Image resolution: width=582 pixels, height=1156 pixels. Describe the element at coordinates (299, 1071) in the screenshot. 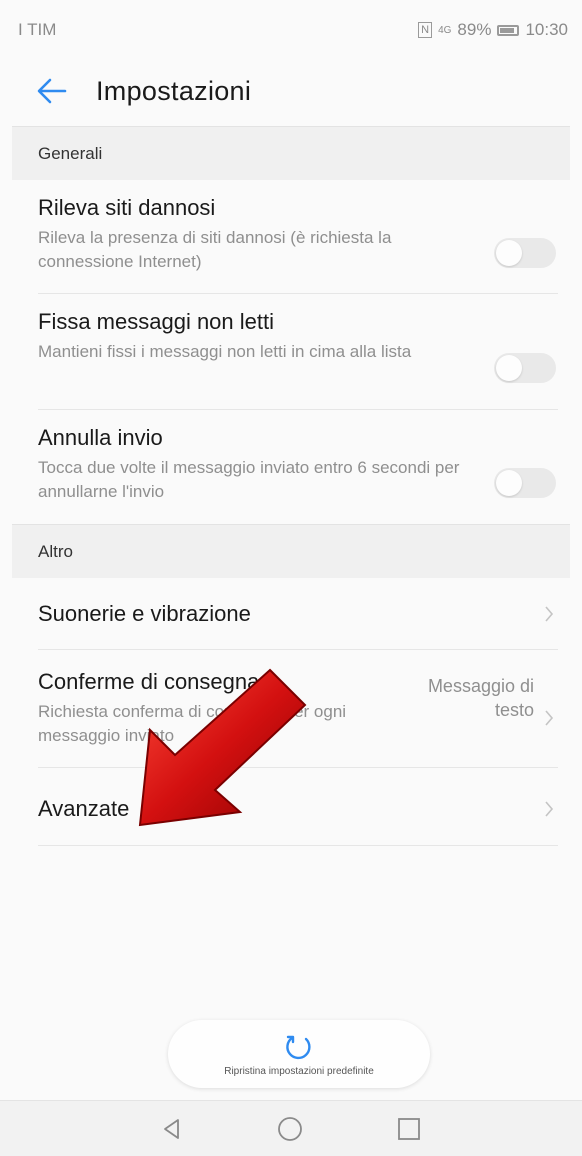

I see `reset-defaults-label: Ripristina impostazioni predefinite` at that location.